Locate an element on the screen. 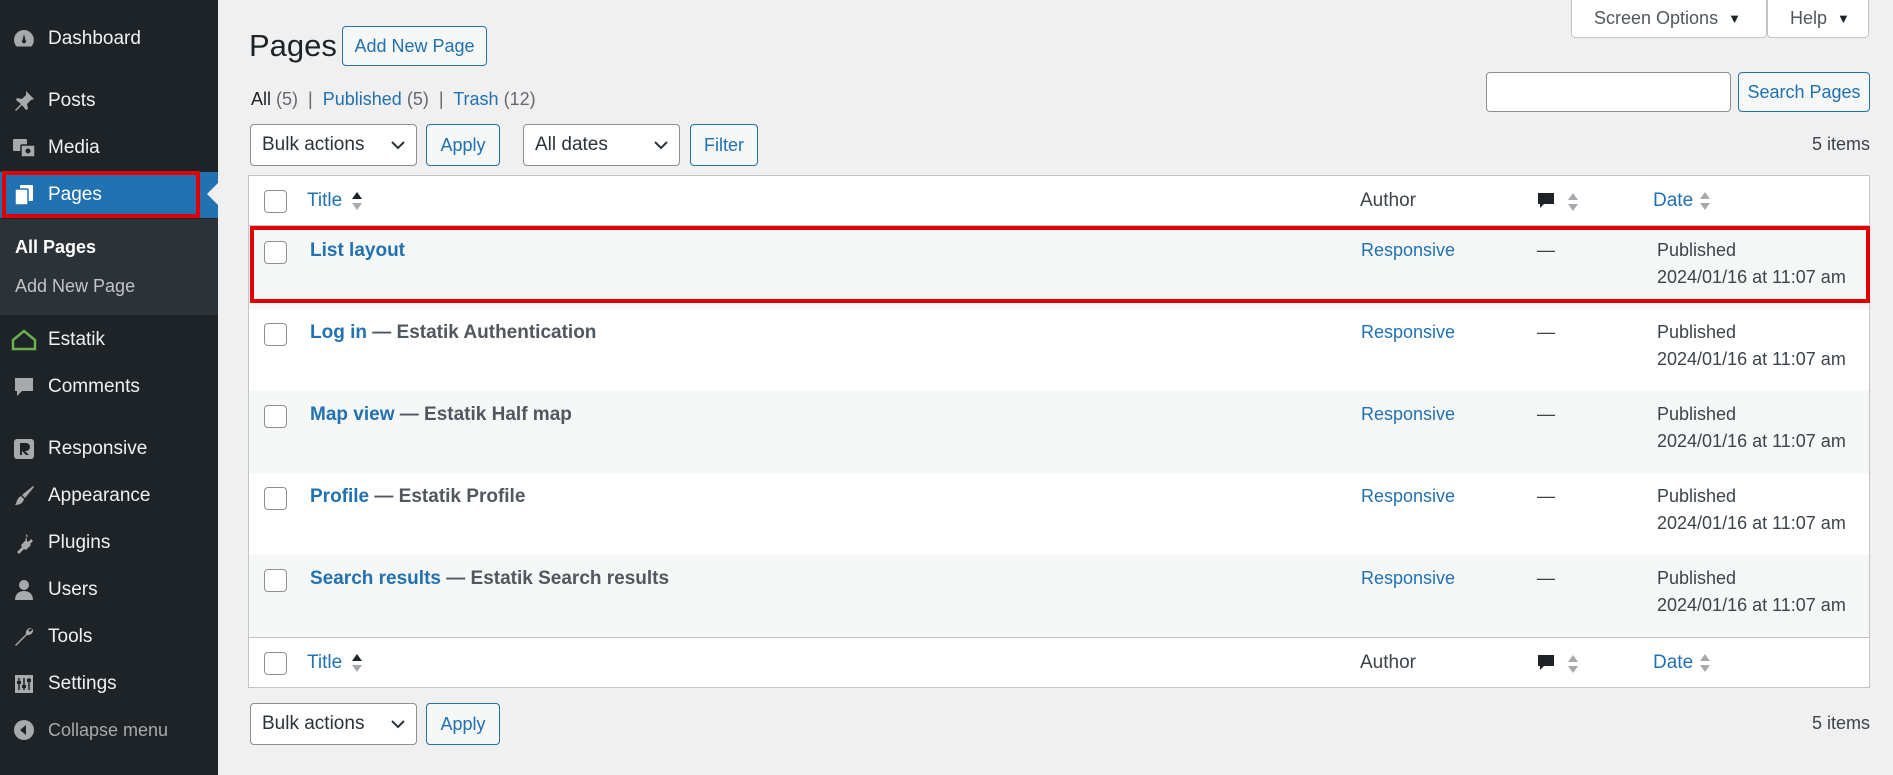 The width and height of the screenshot is (1893, 775). dashboard-icon is located at coordinates (24, 39).